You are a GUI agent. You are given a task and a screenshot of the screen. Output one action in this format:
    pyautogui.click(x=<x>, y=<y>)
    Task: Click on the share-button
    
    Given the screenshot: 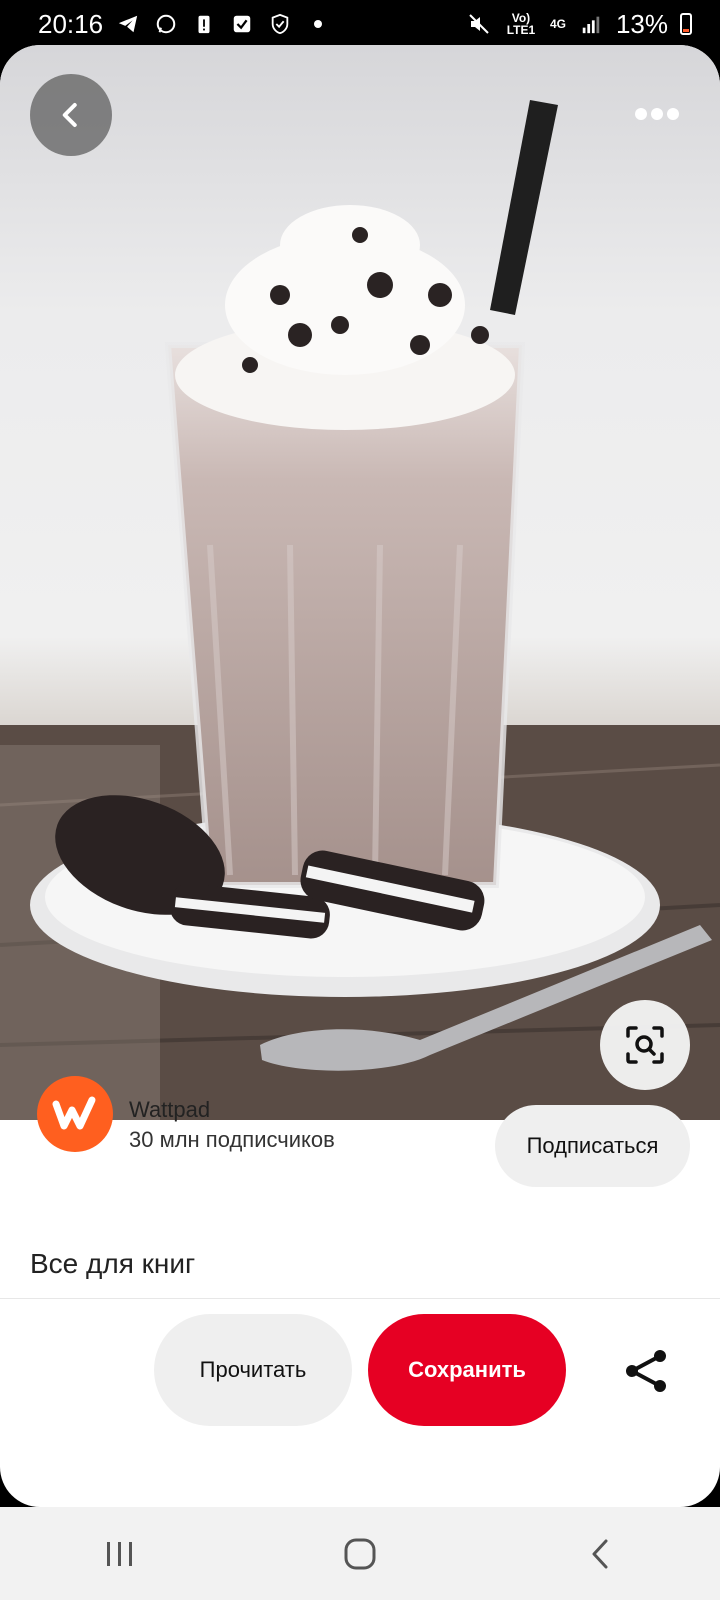 What is the action you would take?
    pyautogui.click(x=647, y=1371)
    